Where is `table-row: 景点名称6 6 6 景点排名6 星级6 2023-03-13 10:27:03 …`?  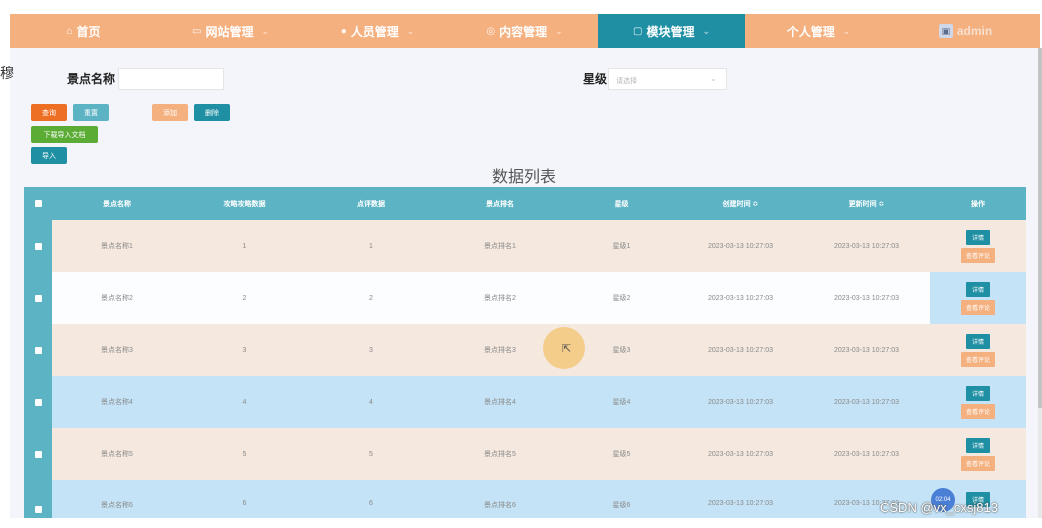
table-row: 景点名称6 6 6 景点排名6 星级6 2023-03-13 10:27:03 … is located at coordinates (525, 499).